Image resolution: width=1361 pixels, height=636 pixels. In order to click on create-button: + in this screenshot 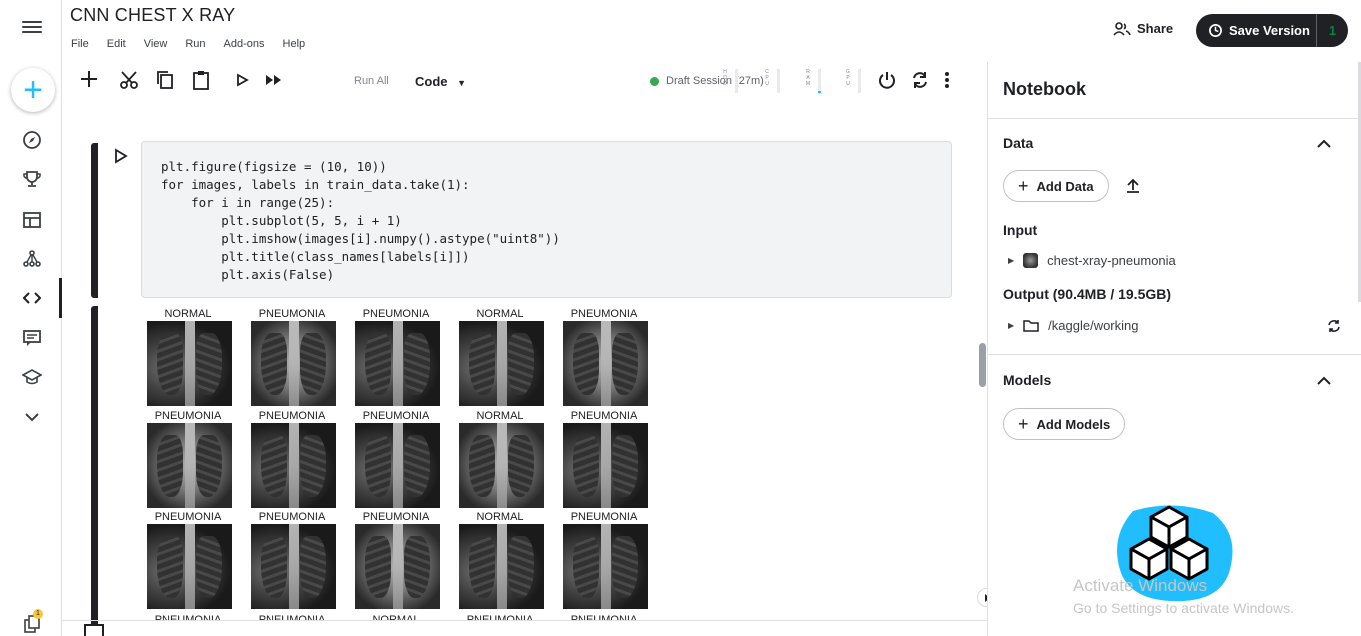, I will do `click(33, 90)`.